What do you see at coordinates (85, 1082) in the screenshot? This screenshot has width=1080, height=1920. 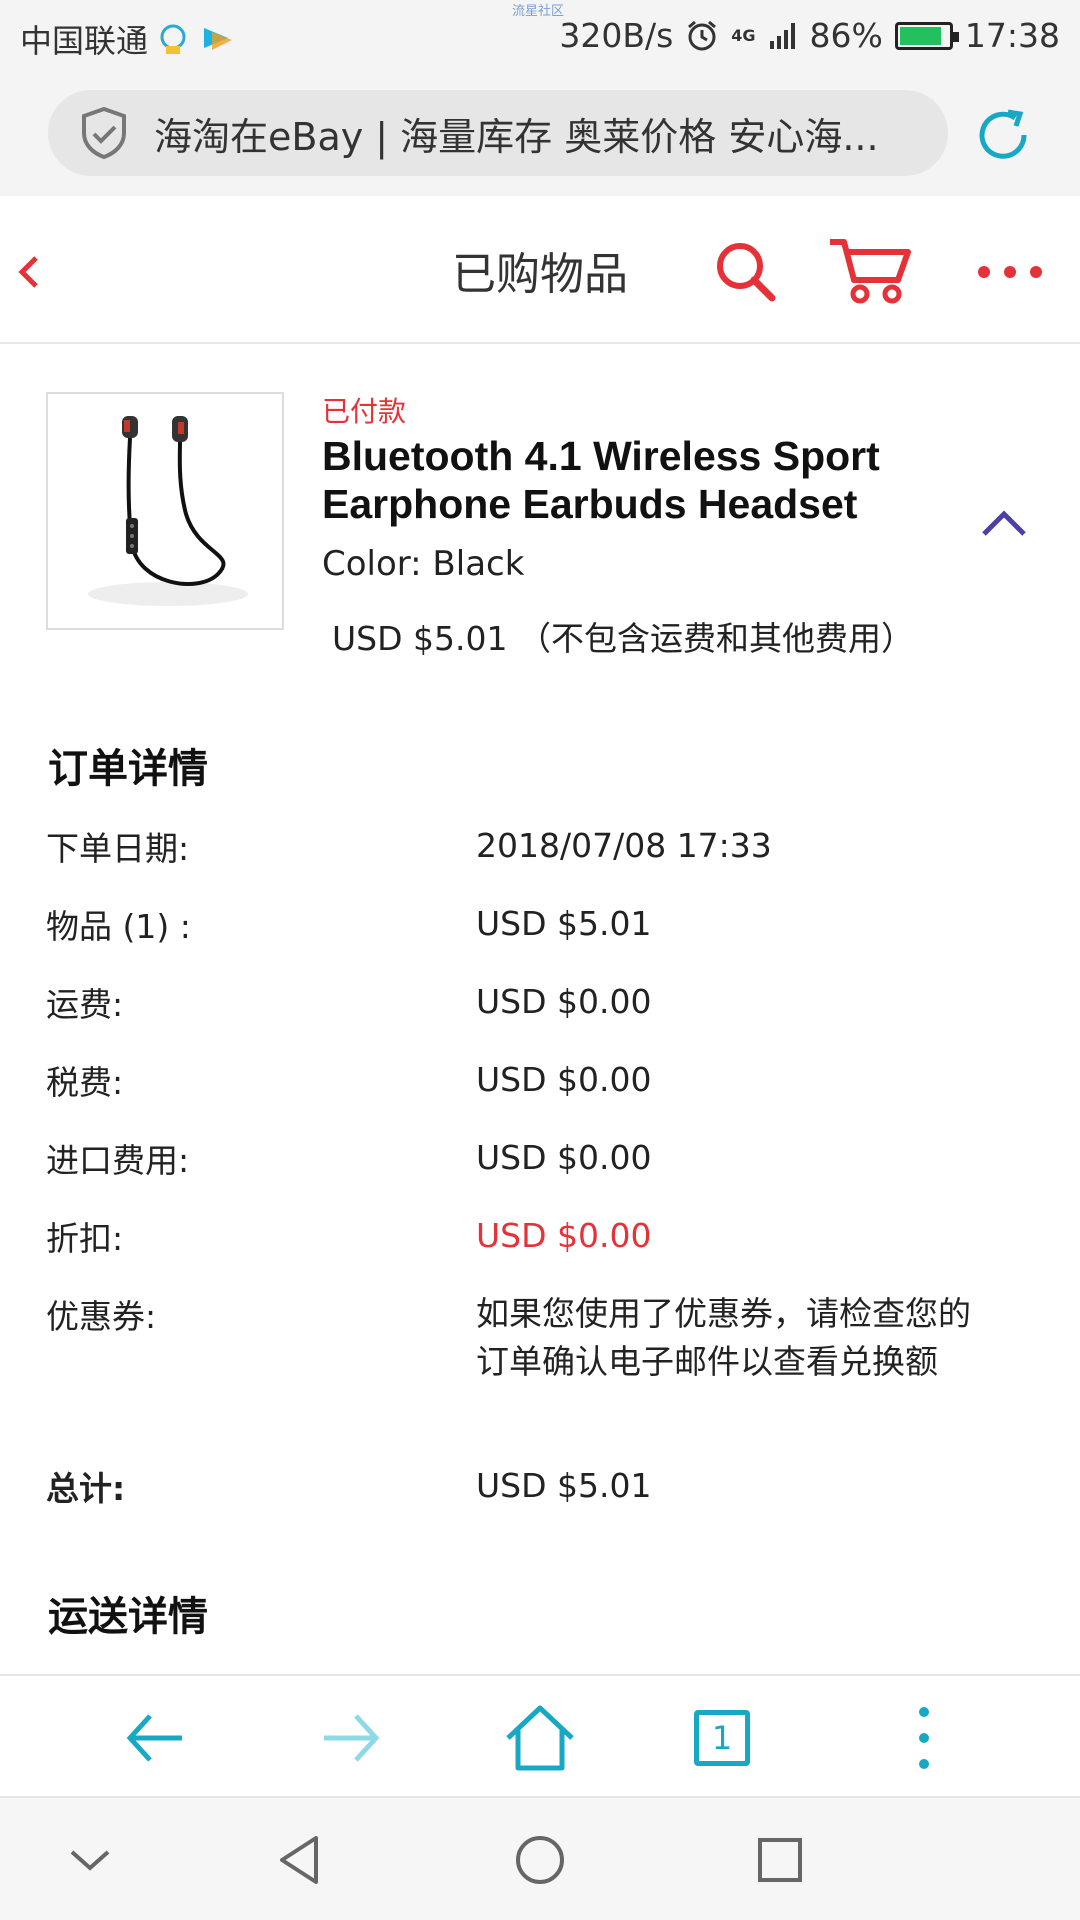 I see `row-label: 税费:` at bounding box center [85, 1082].